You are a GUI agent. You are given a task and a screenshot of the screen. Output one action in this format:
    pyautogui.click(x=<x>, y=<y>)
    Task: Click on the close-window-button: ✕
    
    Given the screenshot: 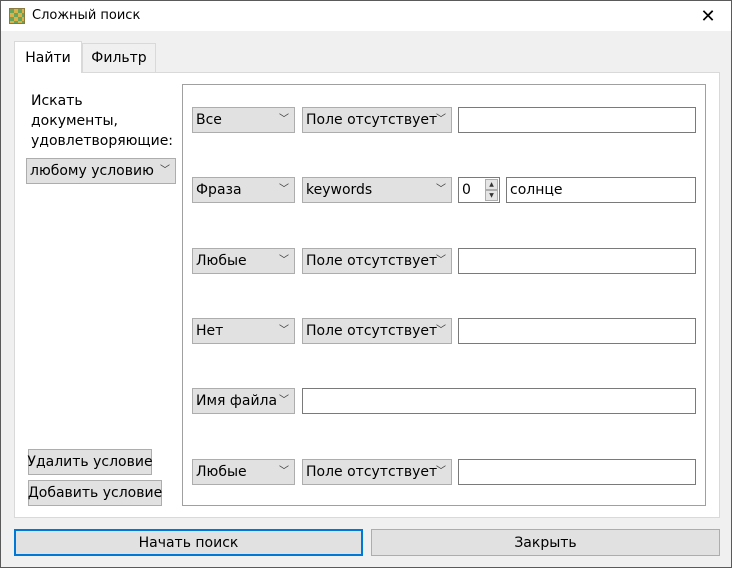 What is the action you would take?
    pyautogui.click(x=708, y=16)
    